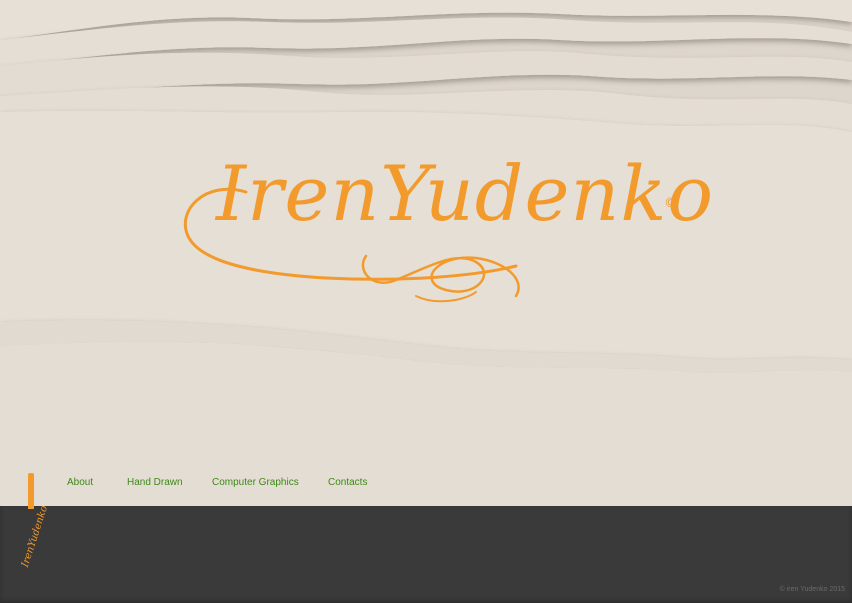 This screenshot has width=852, height=603. What do you see at coordinates (35, 523) in the screenshot?
I see `bookmark-logo: IrenYudenko` at bounding box center [35, 523].